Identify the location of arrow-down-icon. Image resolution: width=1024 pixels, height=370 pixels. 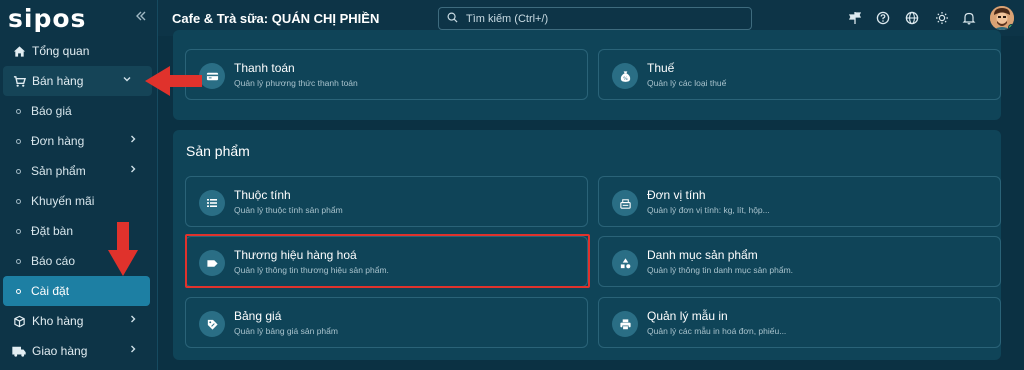
(123, 249).